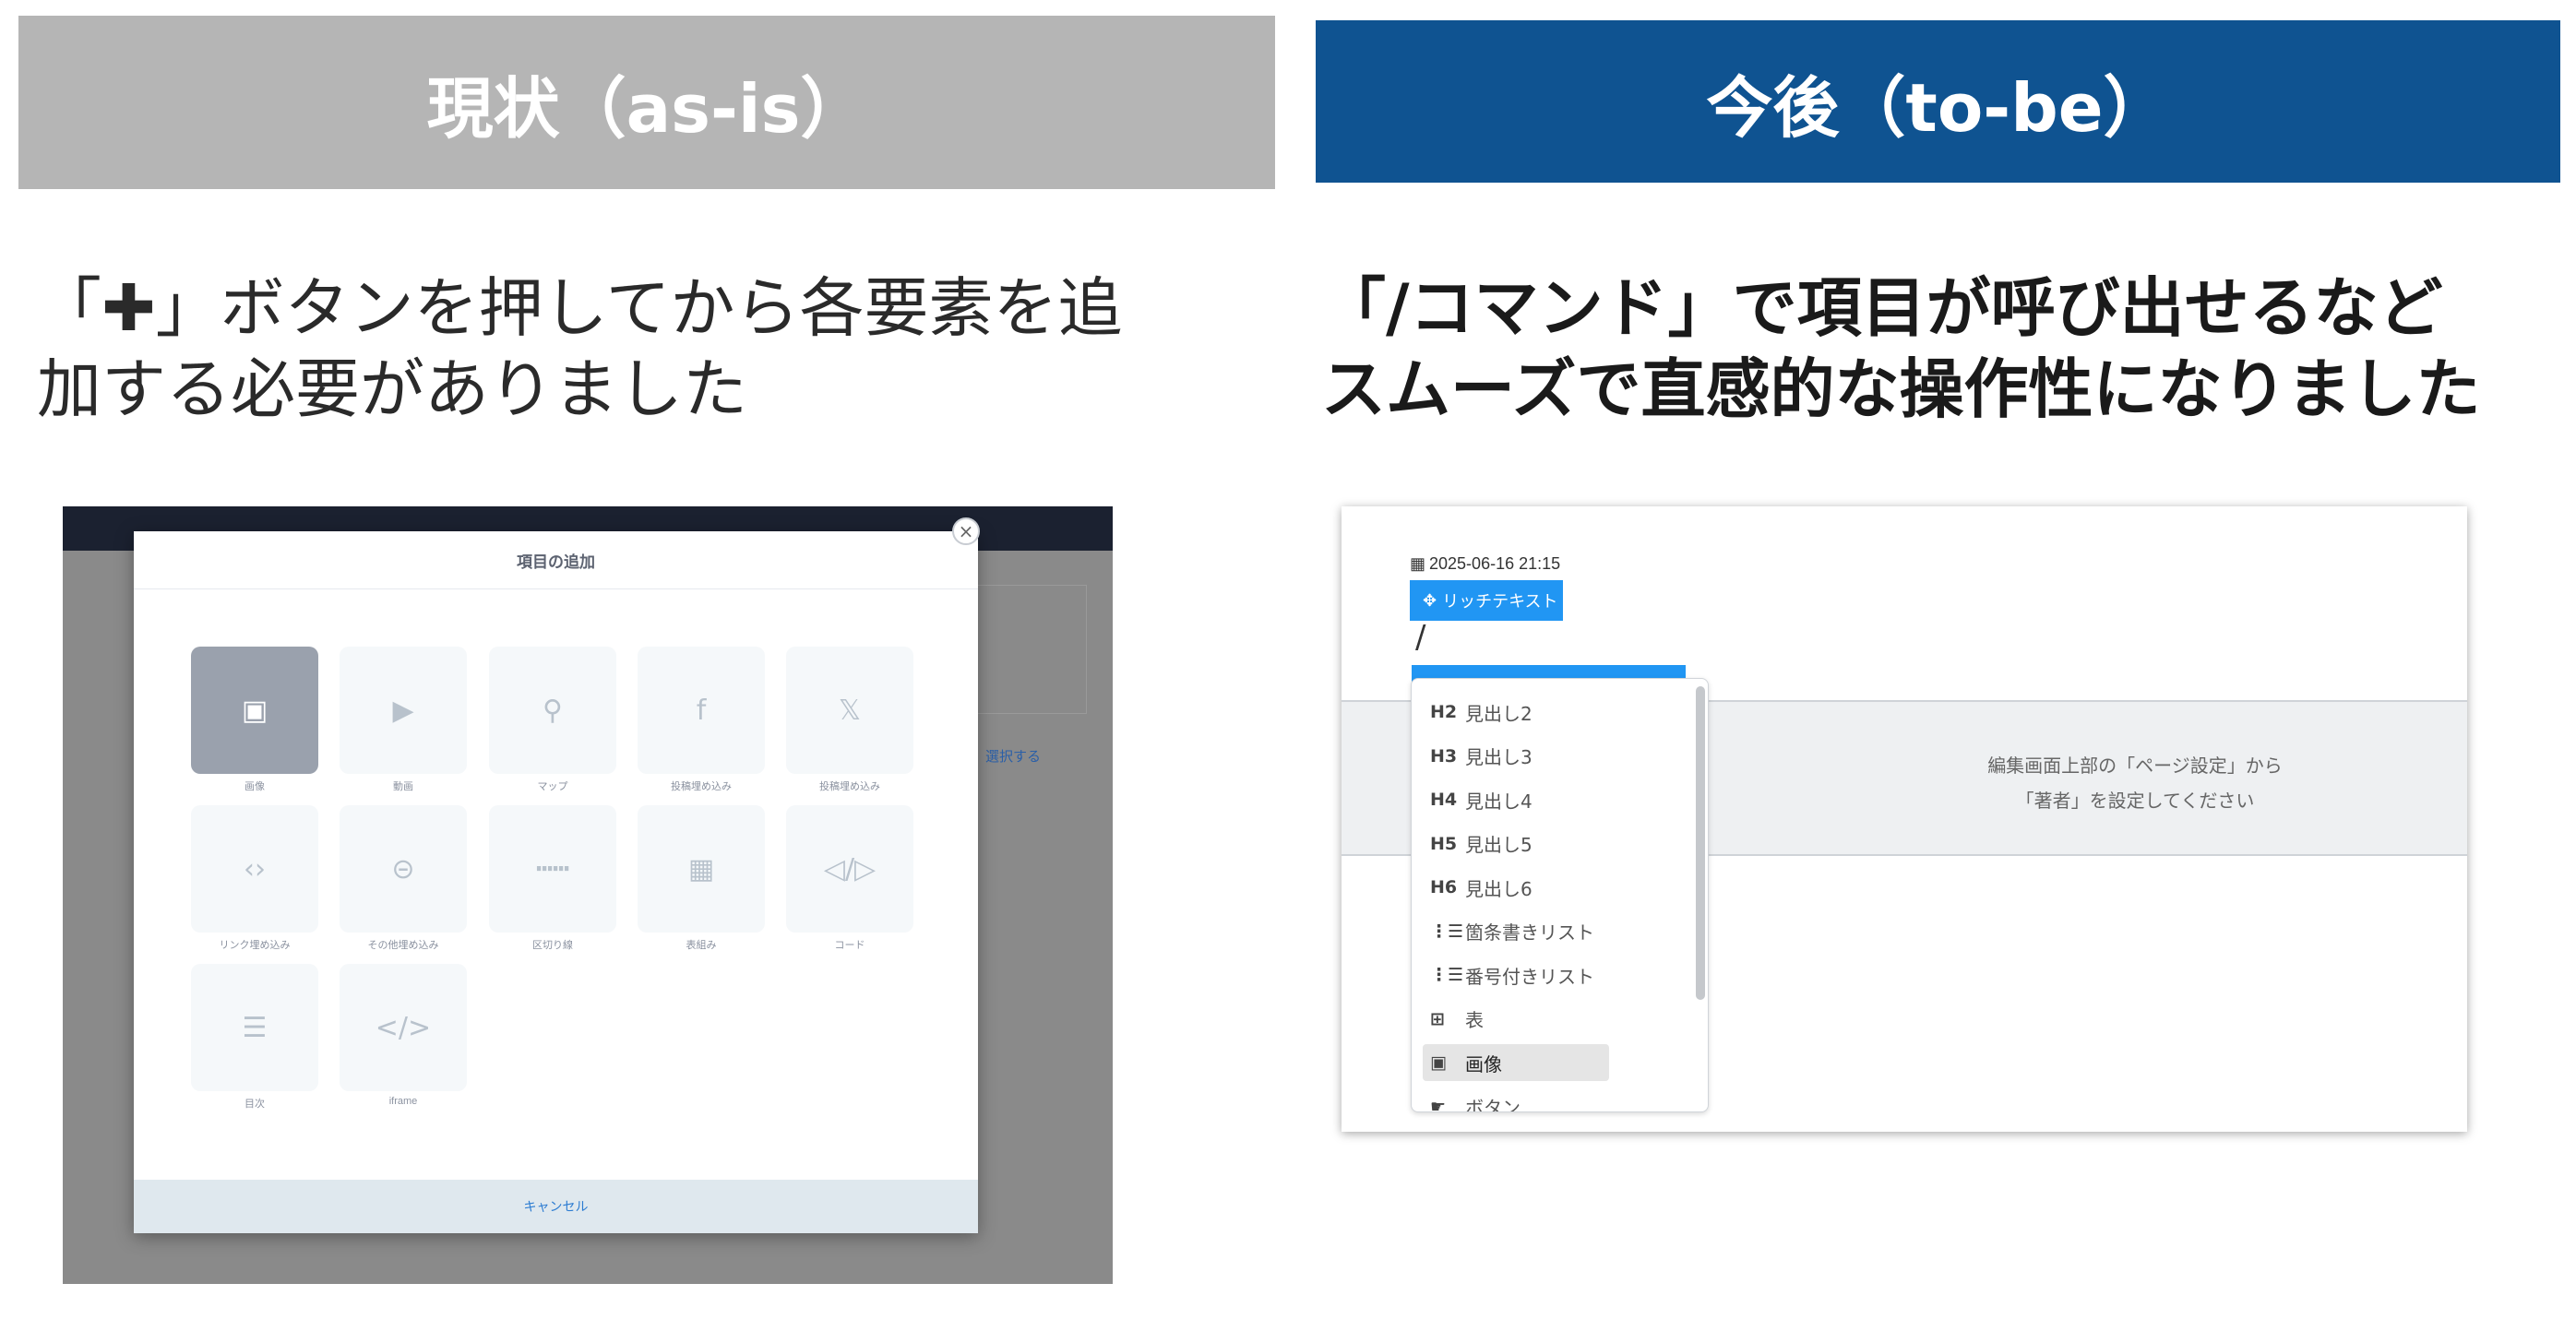  Describe the element at coordinates (1700, 843) in the screenshot. I see `menu-scrollbar` at that location.